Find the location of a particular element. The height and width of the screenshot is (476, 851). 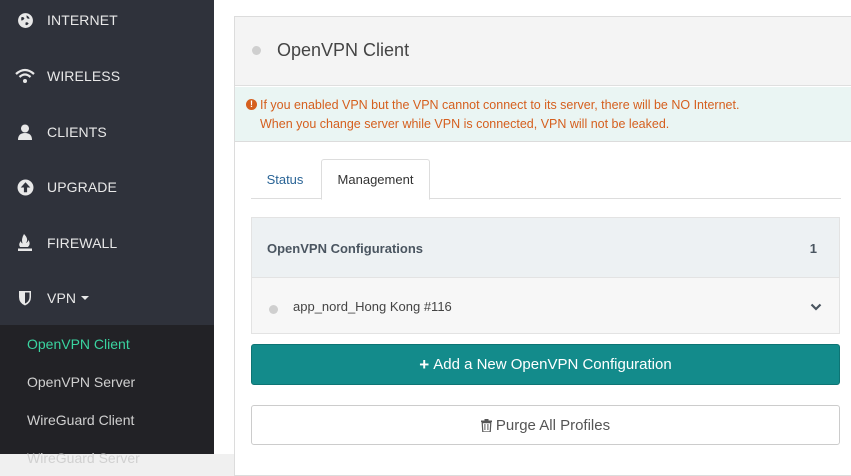

sidebar-item-clients: CLIENTS is located at coordinates (107, 132).